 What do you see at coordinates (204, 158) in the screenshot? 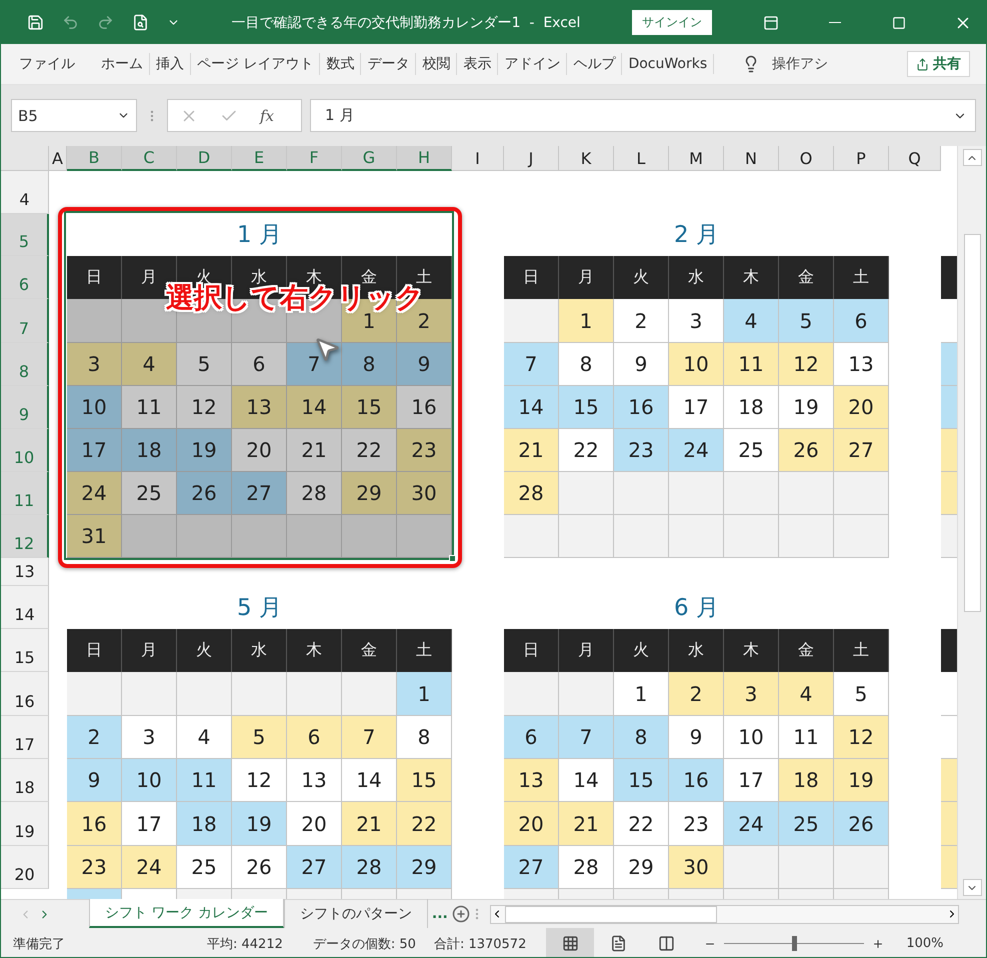
I see `column-header: D` at bounding box center [204, 158].